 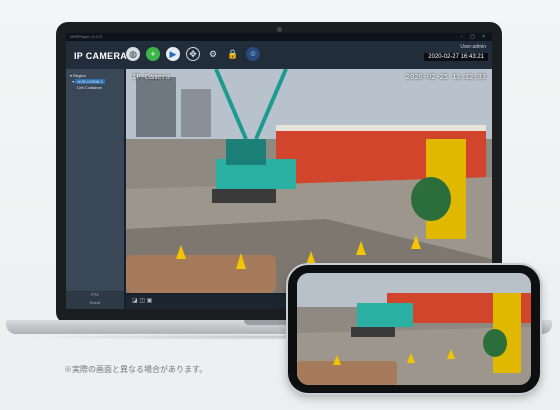 What do you see at coordinates (173, 54) in the screenshot?
I see `playback-icon: ▶` at bounding box center [173, 54].